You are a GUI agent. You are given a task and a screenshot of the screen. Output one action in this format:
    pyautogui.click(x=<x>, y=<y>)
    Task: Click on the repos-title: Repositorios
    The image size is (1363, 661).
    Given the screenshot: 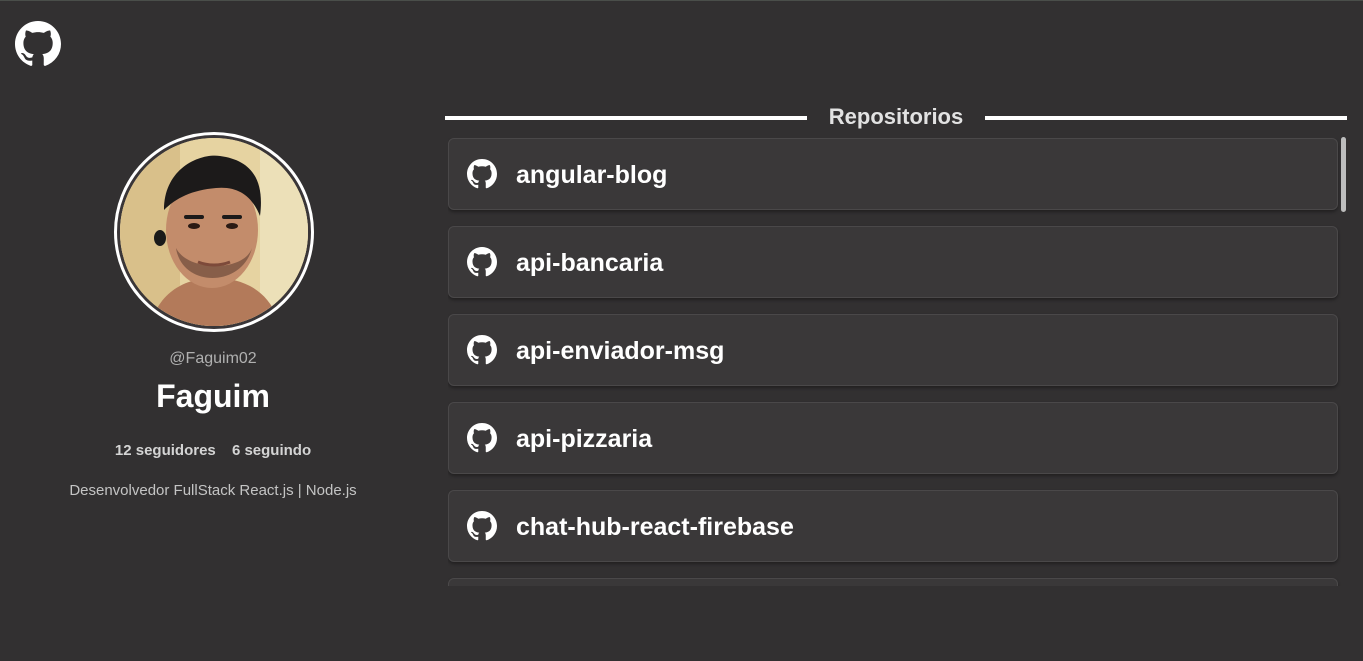 What is the action you would take?
    pyautogui.click(x=896, y=116)
    